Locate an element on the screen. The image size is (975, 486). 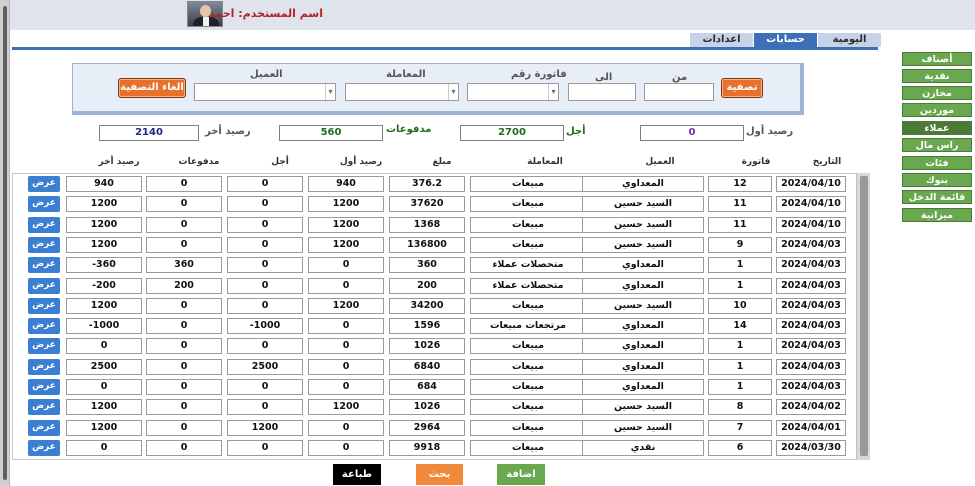
transaction-select: ▾ is located at coordinates (402, 92).